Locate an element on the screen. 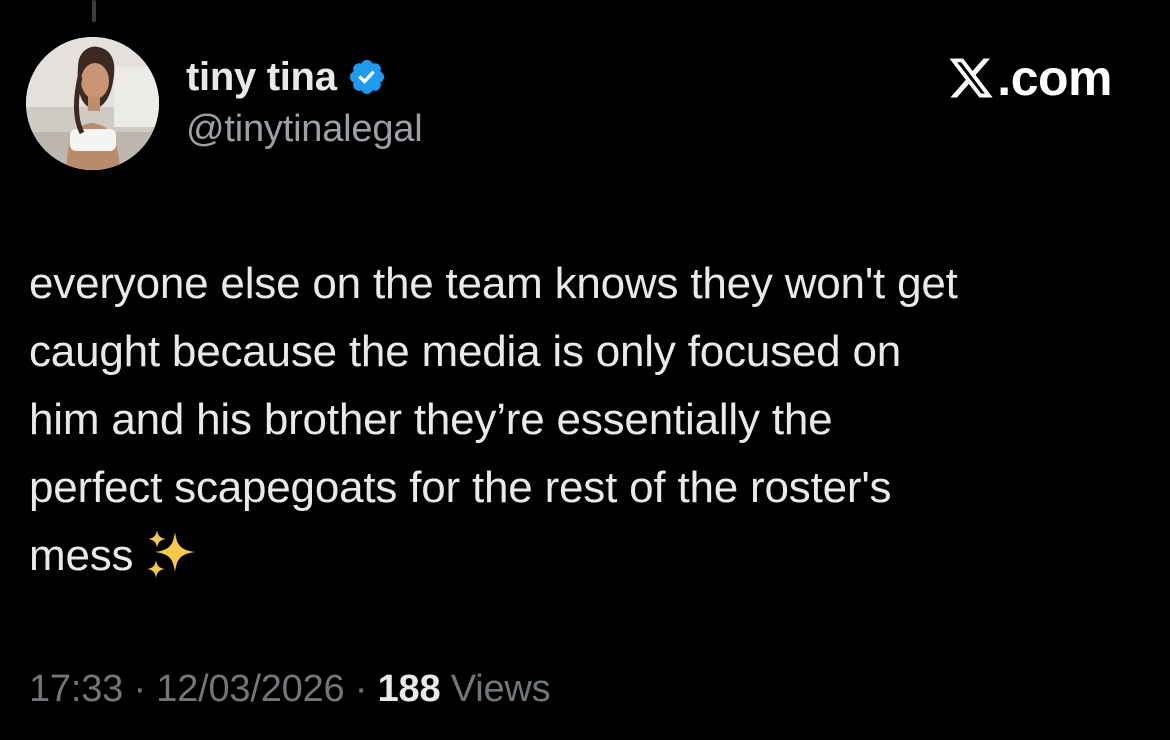  author-handle: @tinytinalegal is located at coordinates (304, 129).